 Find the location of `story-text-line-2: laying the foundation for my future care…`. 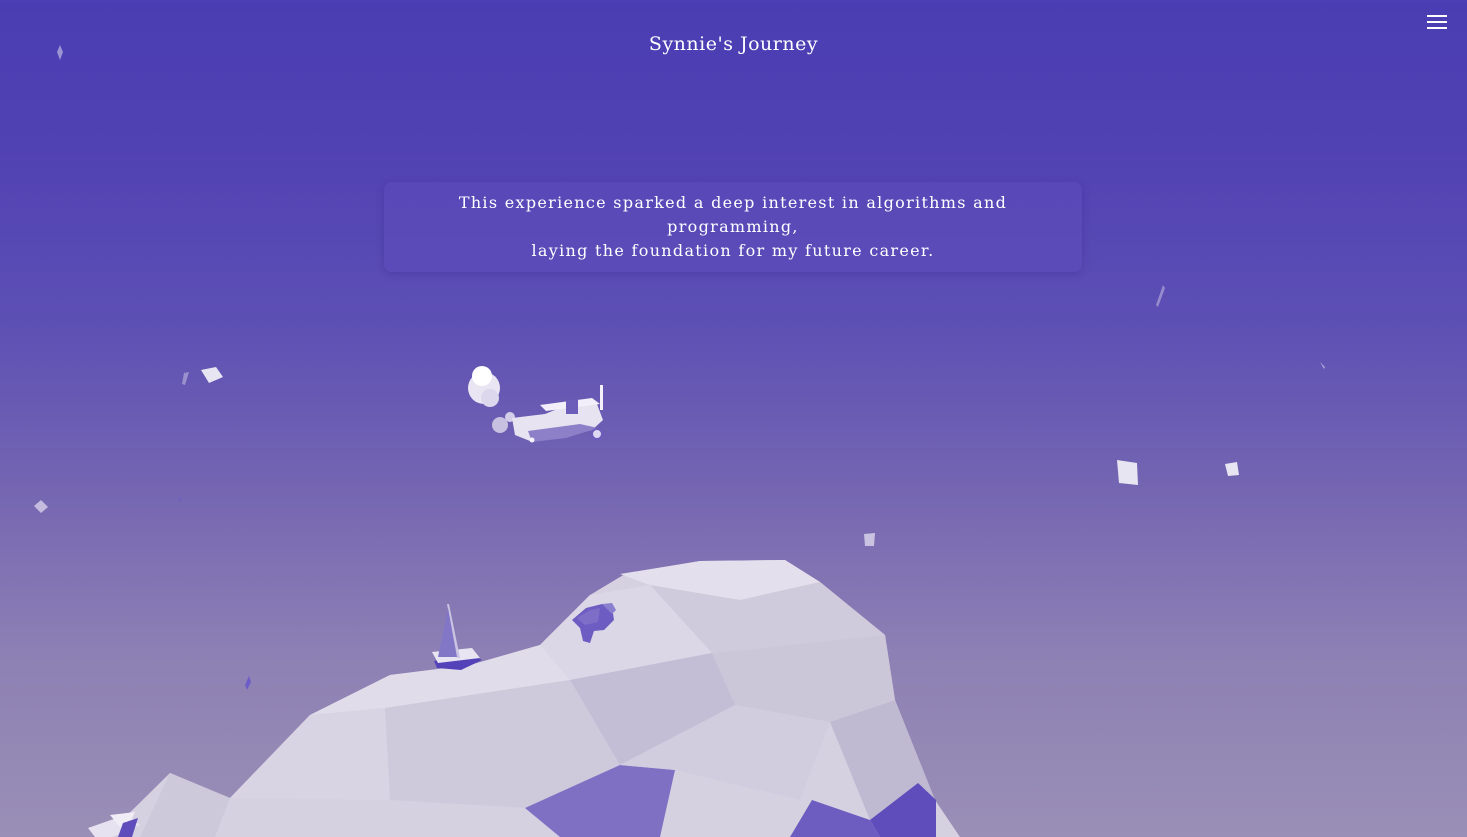

story-text-line-2: laying the foundation for my future care… is located at coordinates (733, 250).